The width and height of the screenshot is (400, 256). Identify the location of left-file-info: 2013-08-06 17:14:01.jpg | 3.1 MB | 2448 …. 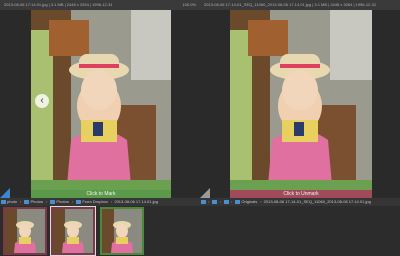
(58, 4).